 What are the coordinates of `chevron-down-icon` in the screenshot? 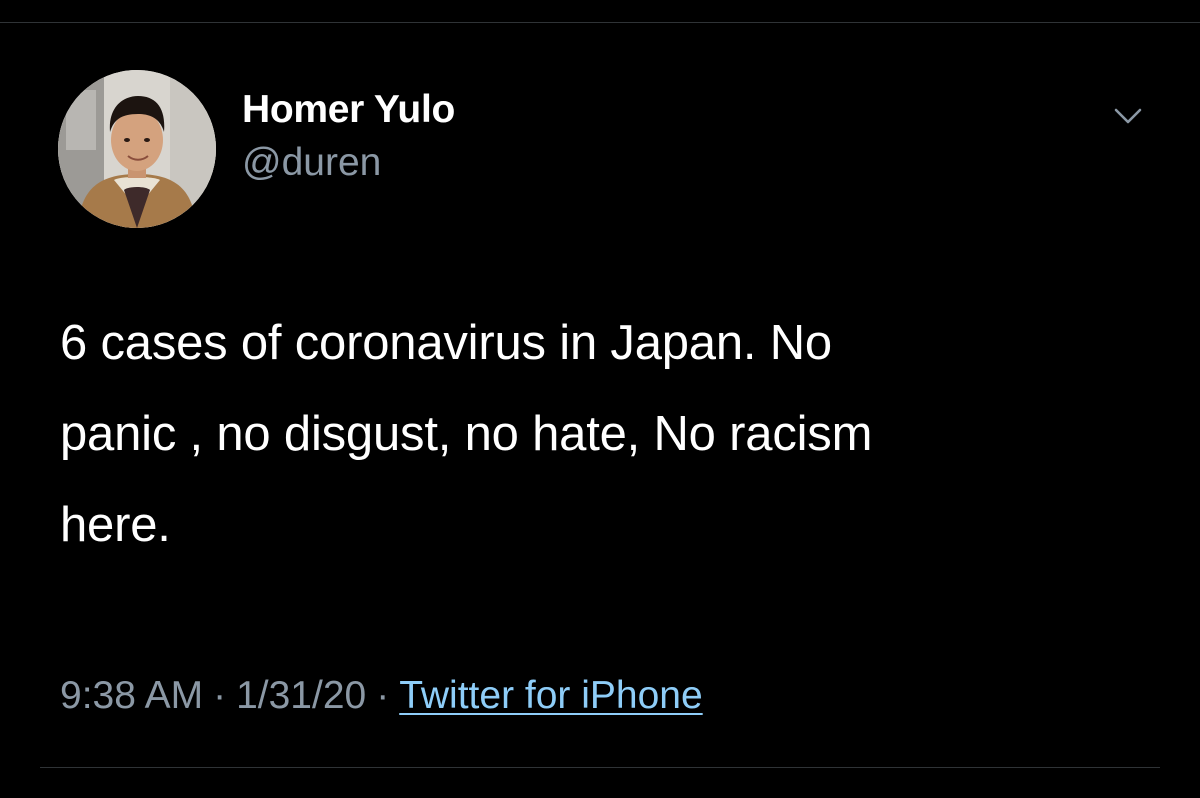 It's located at (1128, 116).